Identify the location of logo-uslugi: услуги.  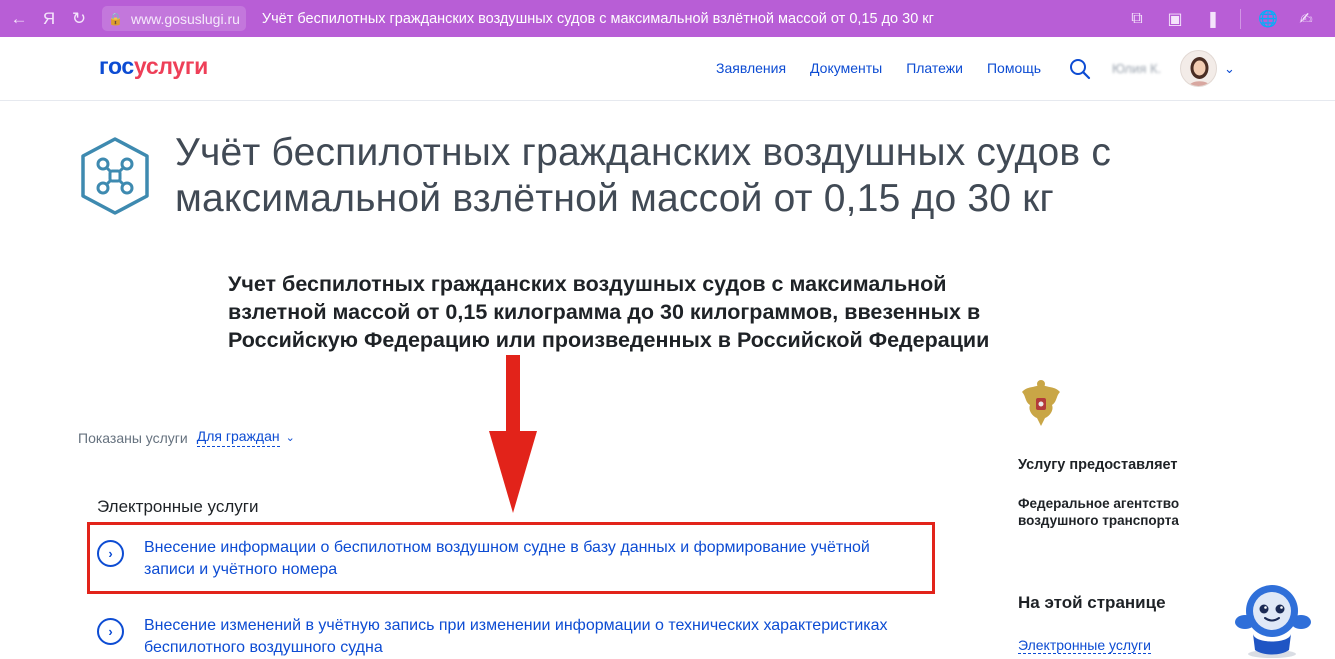
(170, 66).